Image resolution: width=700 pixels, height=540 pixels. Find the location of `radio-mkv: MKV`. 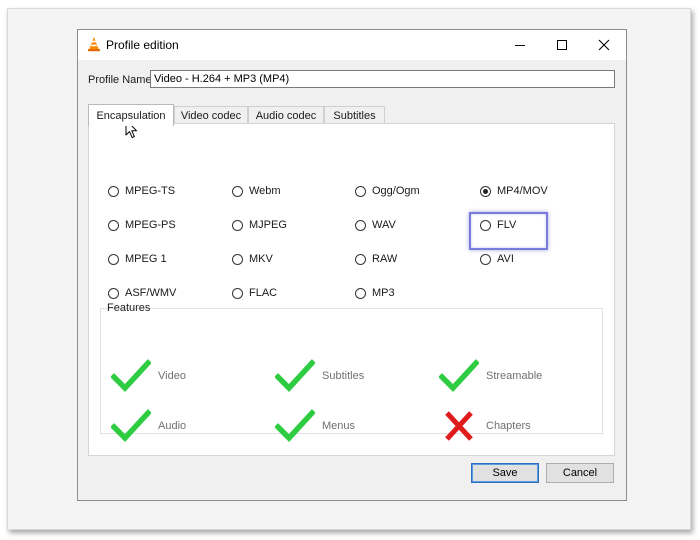

radio-mkv: MKV is located at coordinates (252, 259).